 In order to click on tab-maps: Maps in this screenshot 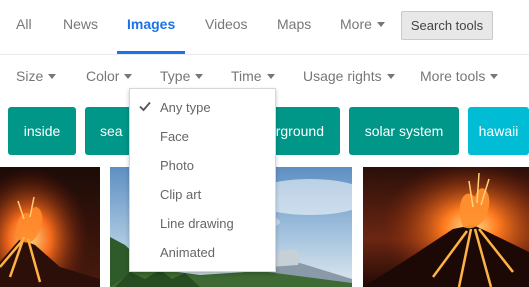, I will do `click(294, 27)`.